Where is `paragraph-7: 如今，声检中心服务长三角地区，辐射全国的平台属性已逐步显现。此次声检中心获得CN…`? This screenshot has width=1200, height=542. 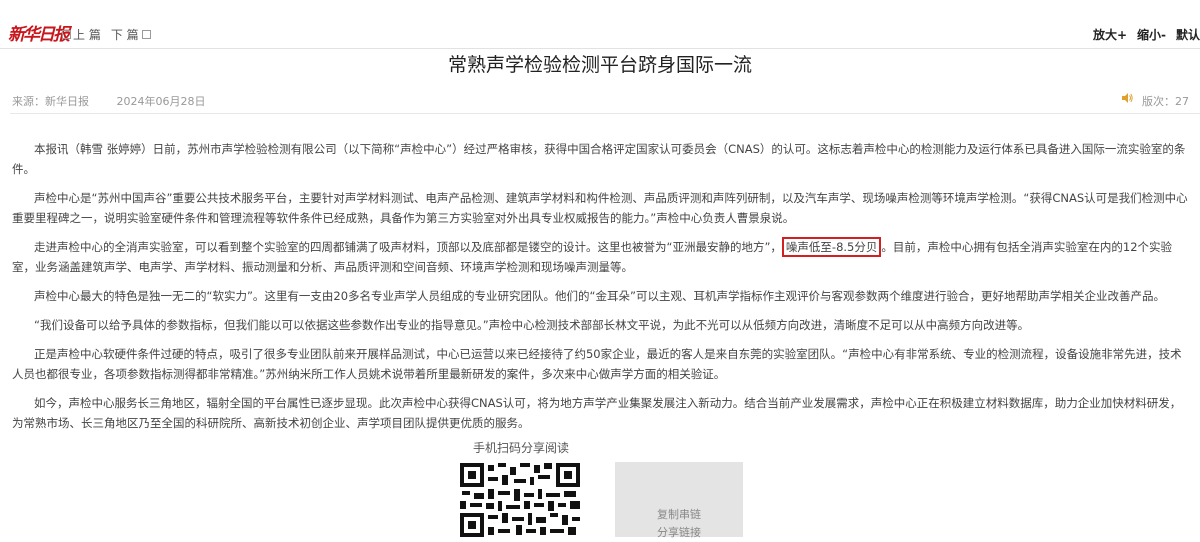
paragraph-7: 如今，声检中心服务长三角地区，辐射全国的平台属性已逐步显现。此次声检中心获得CN… is located at coordinates (597, 413).